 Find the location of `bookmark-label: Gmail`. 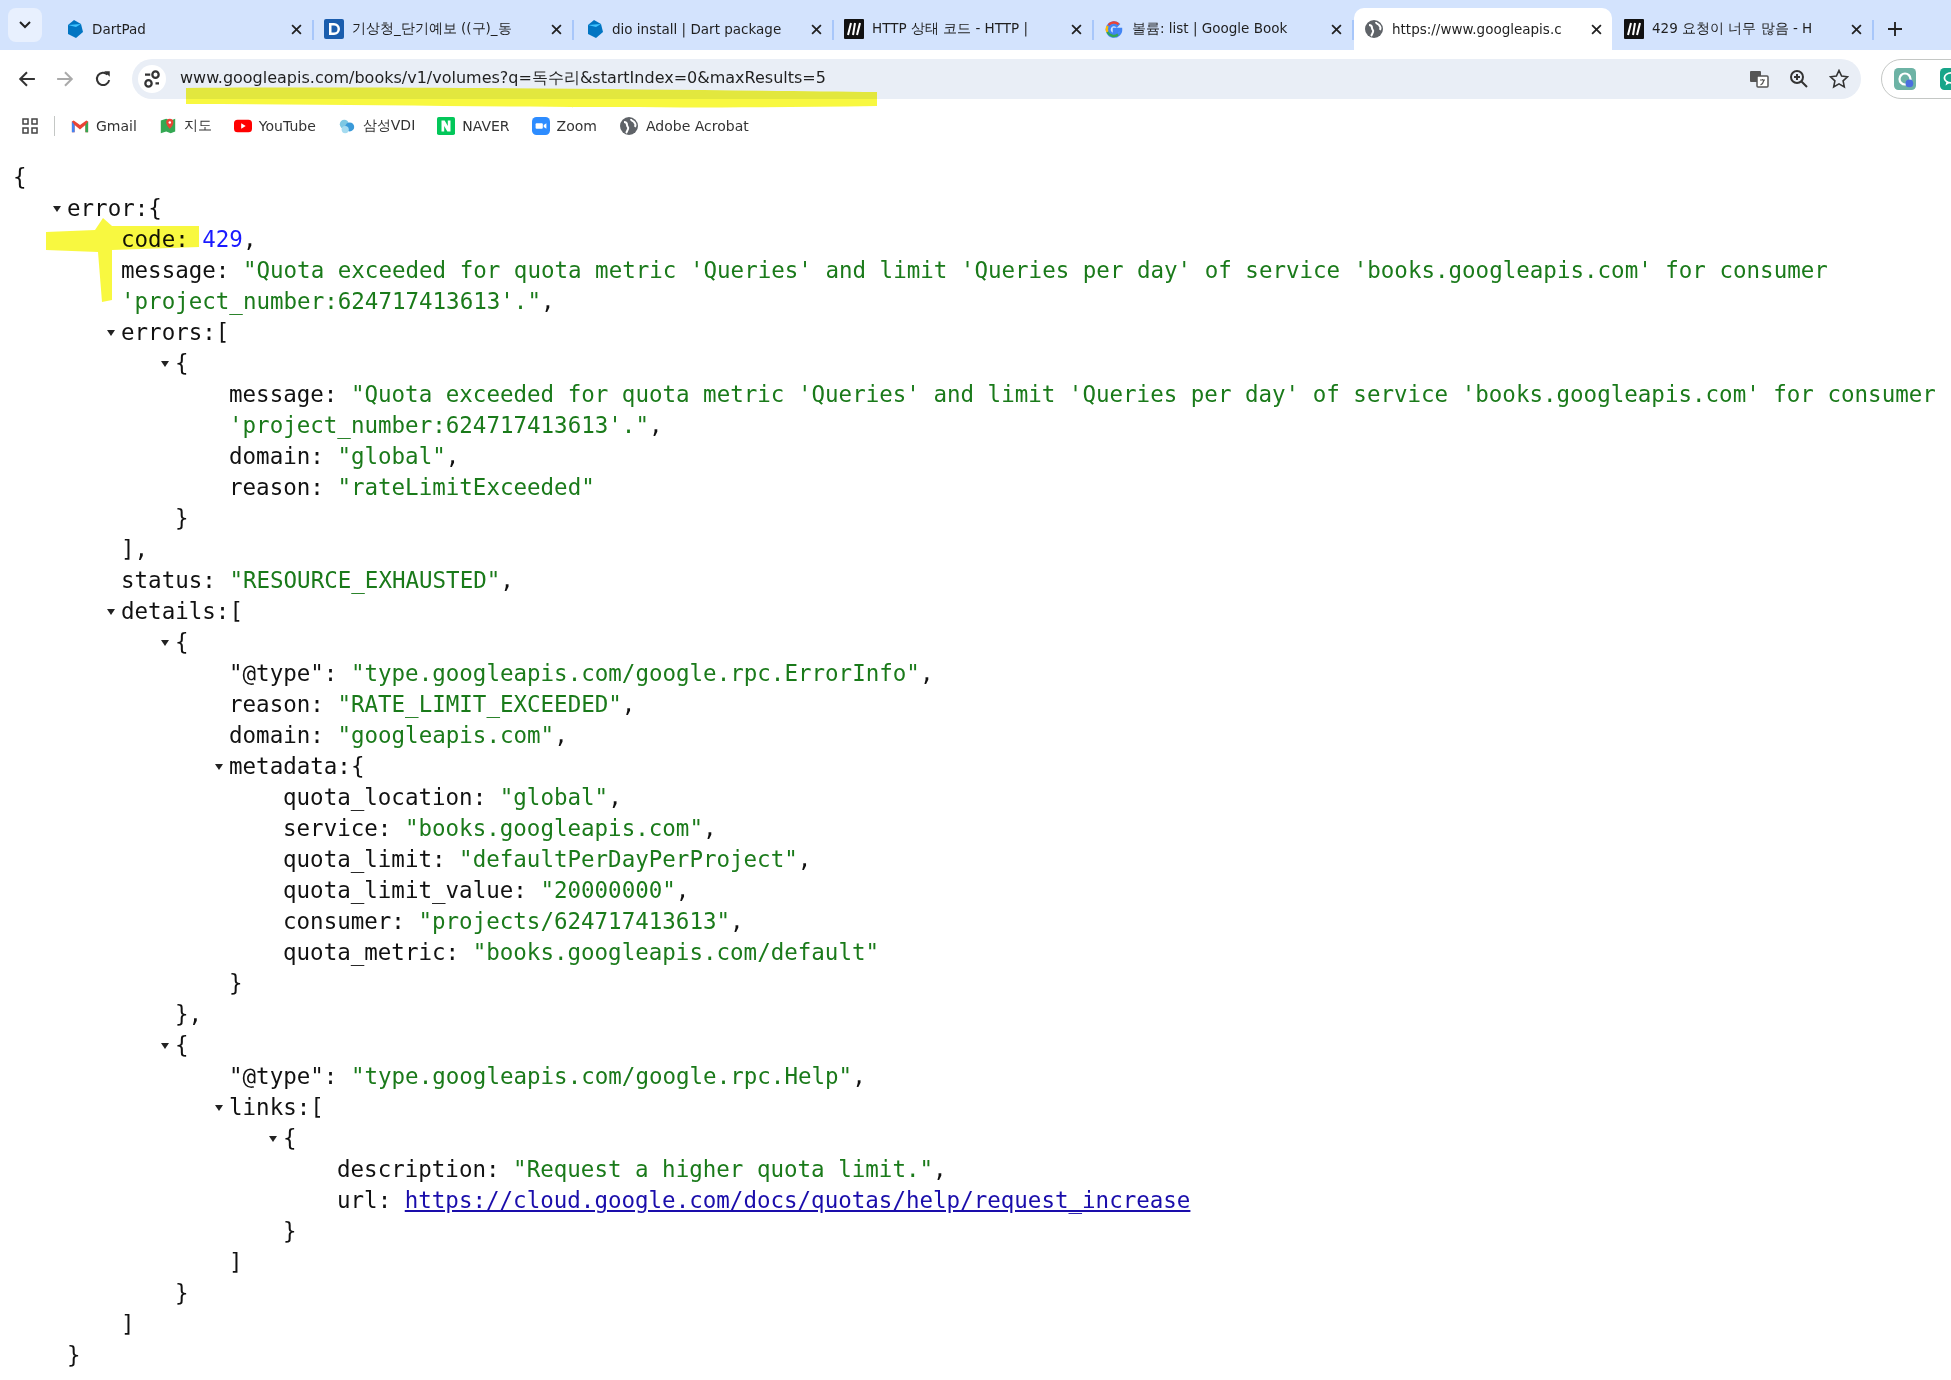

bookmark-label: Gmail is located at coordinates (116, 126).